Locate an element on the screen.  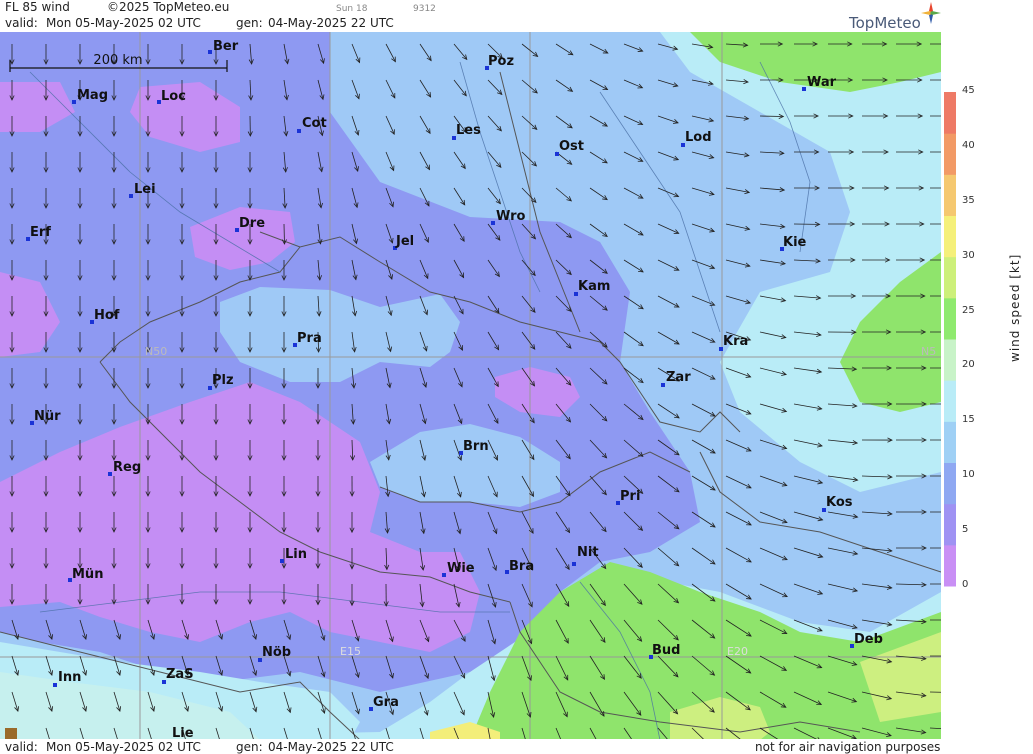
city-kie: Kie is located at coordinates (793, 243).